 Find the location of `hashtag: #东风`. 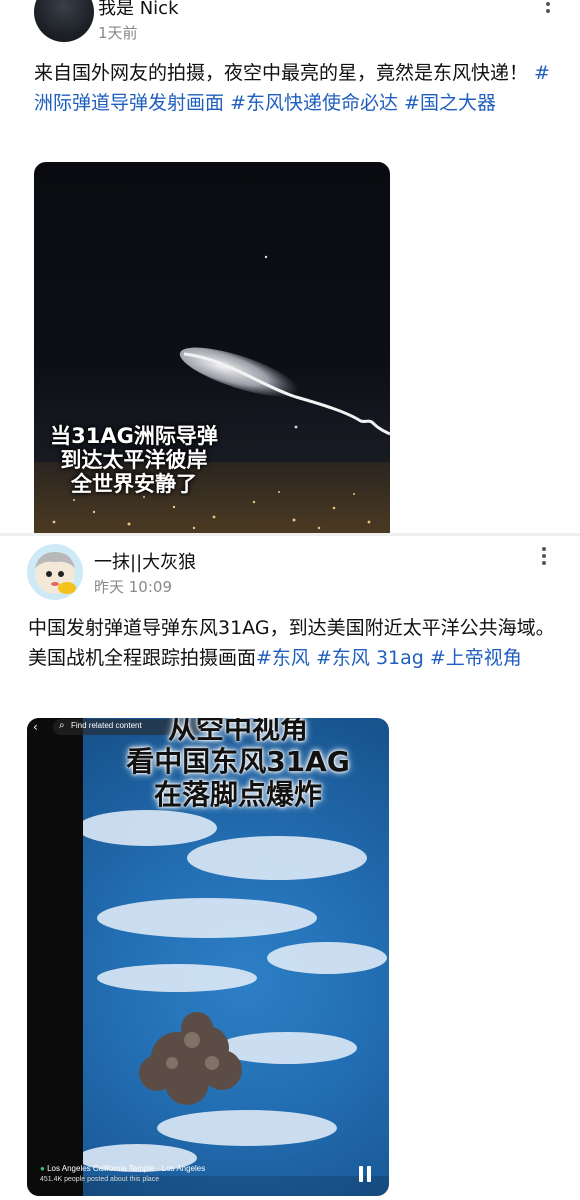

hashtag: #东风 is located at coordinates (283, 658).